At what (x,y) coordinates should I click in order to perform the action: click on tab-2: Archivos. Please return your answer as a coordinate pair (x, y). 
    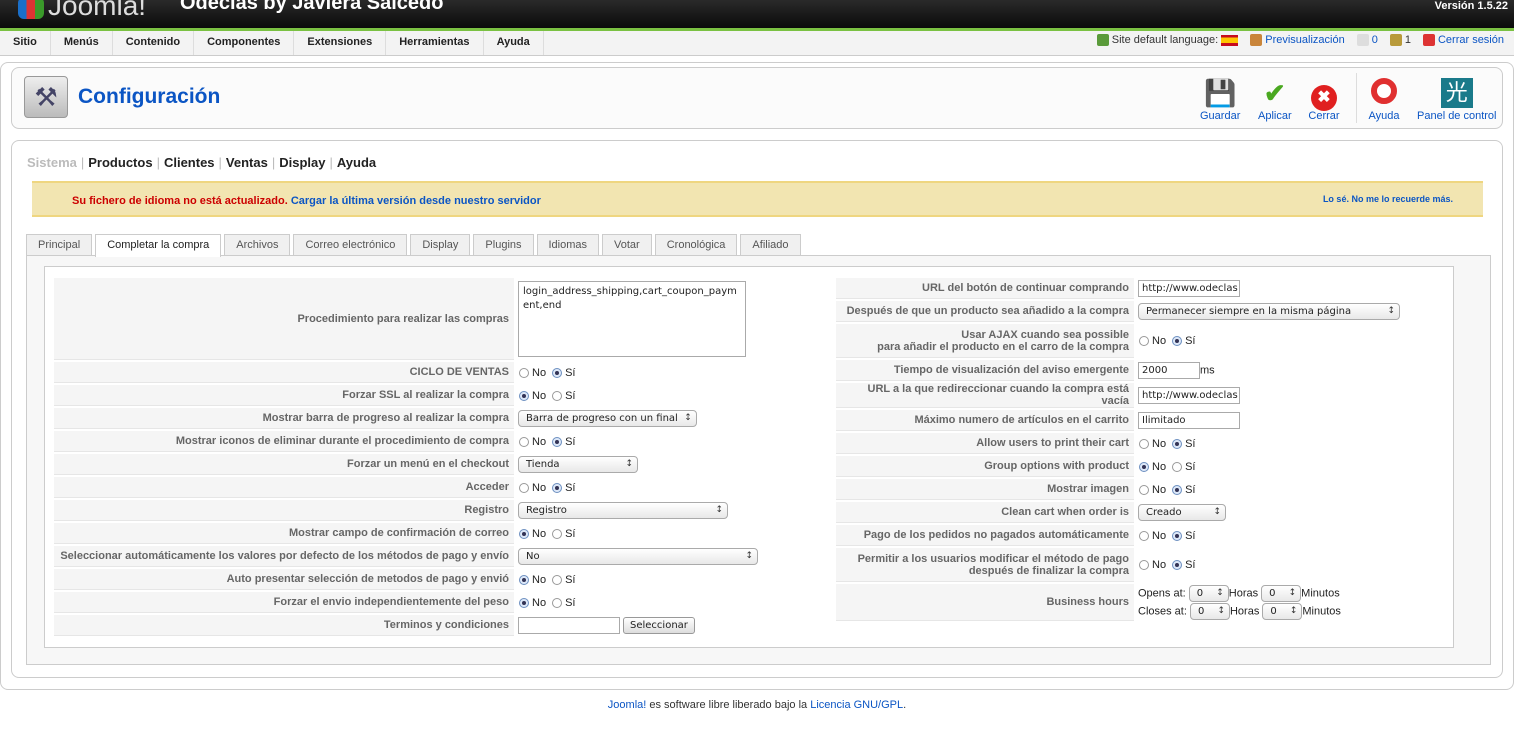
    Looking at the image, I should click on (257, 245).